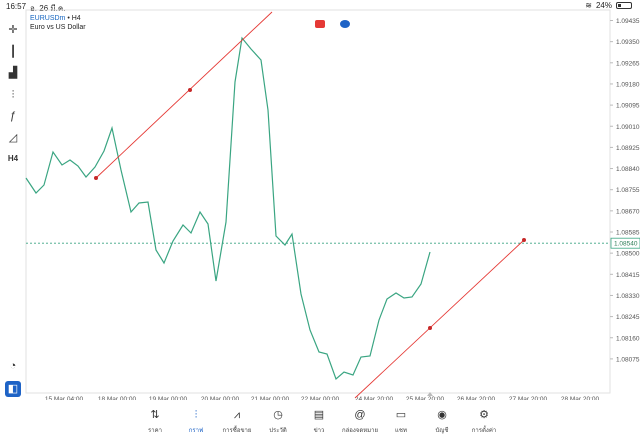 The width and height of the screenshot is (640, 447). What do you see at coordinates (628, 148) in the screenshot?
I see `price-tick-label: 1.08925` at bounding box center [628, 148].